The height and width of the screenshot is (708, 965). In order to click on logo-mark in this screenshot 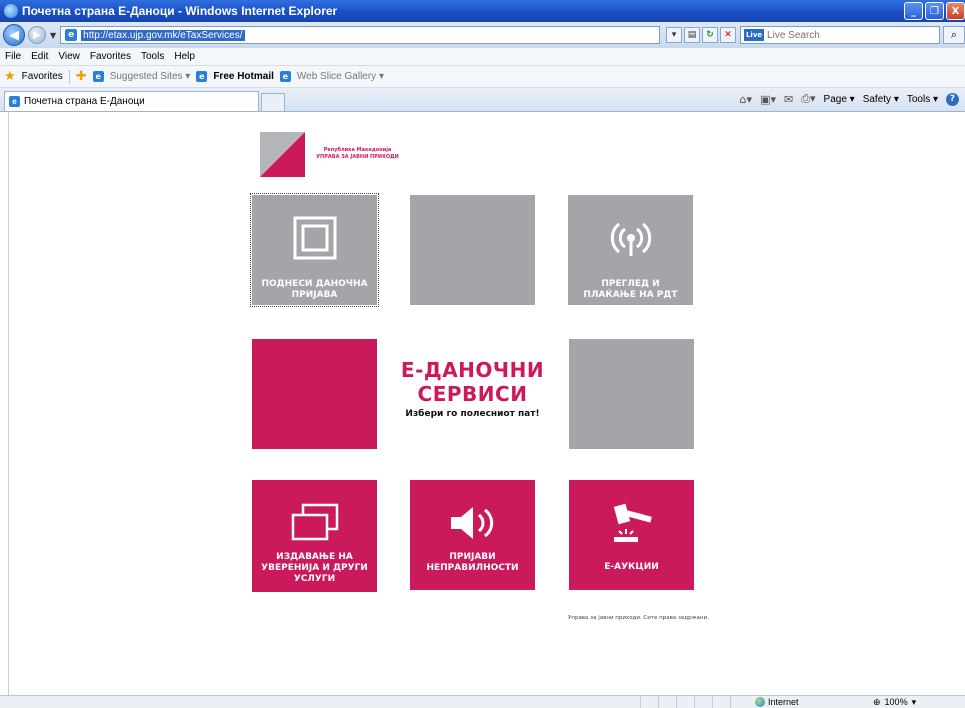, I will do `click(282, 154)`.